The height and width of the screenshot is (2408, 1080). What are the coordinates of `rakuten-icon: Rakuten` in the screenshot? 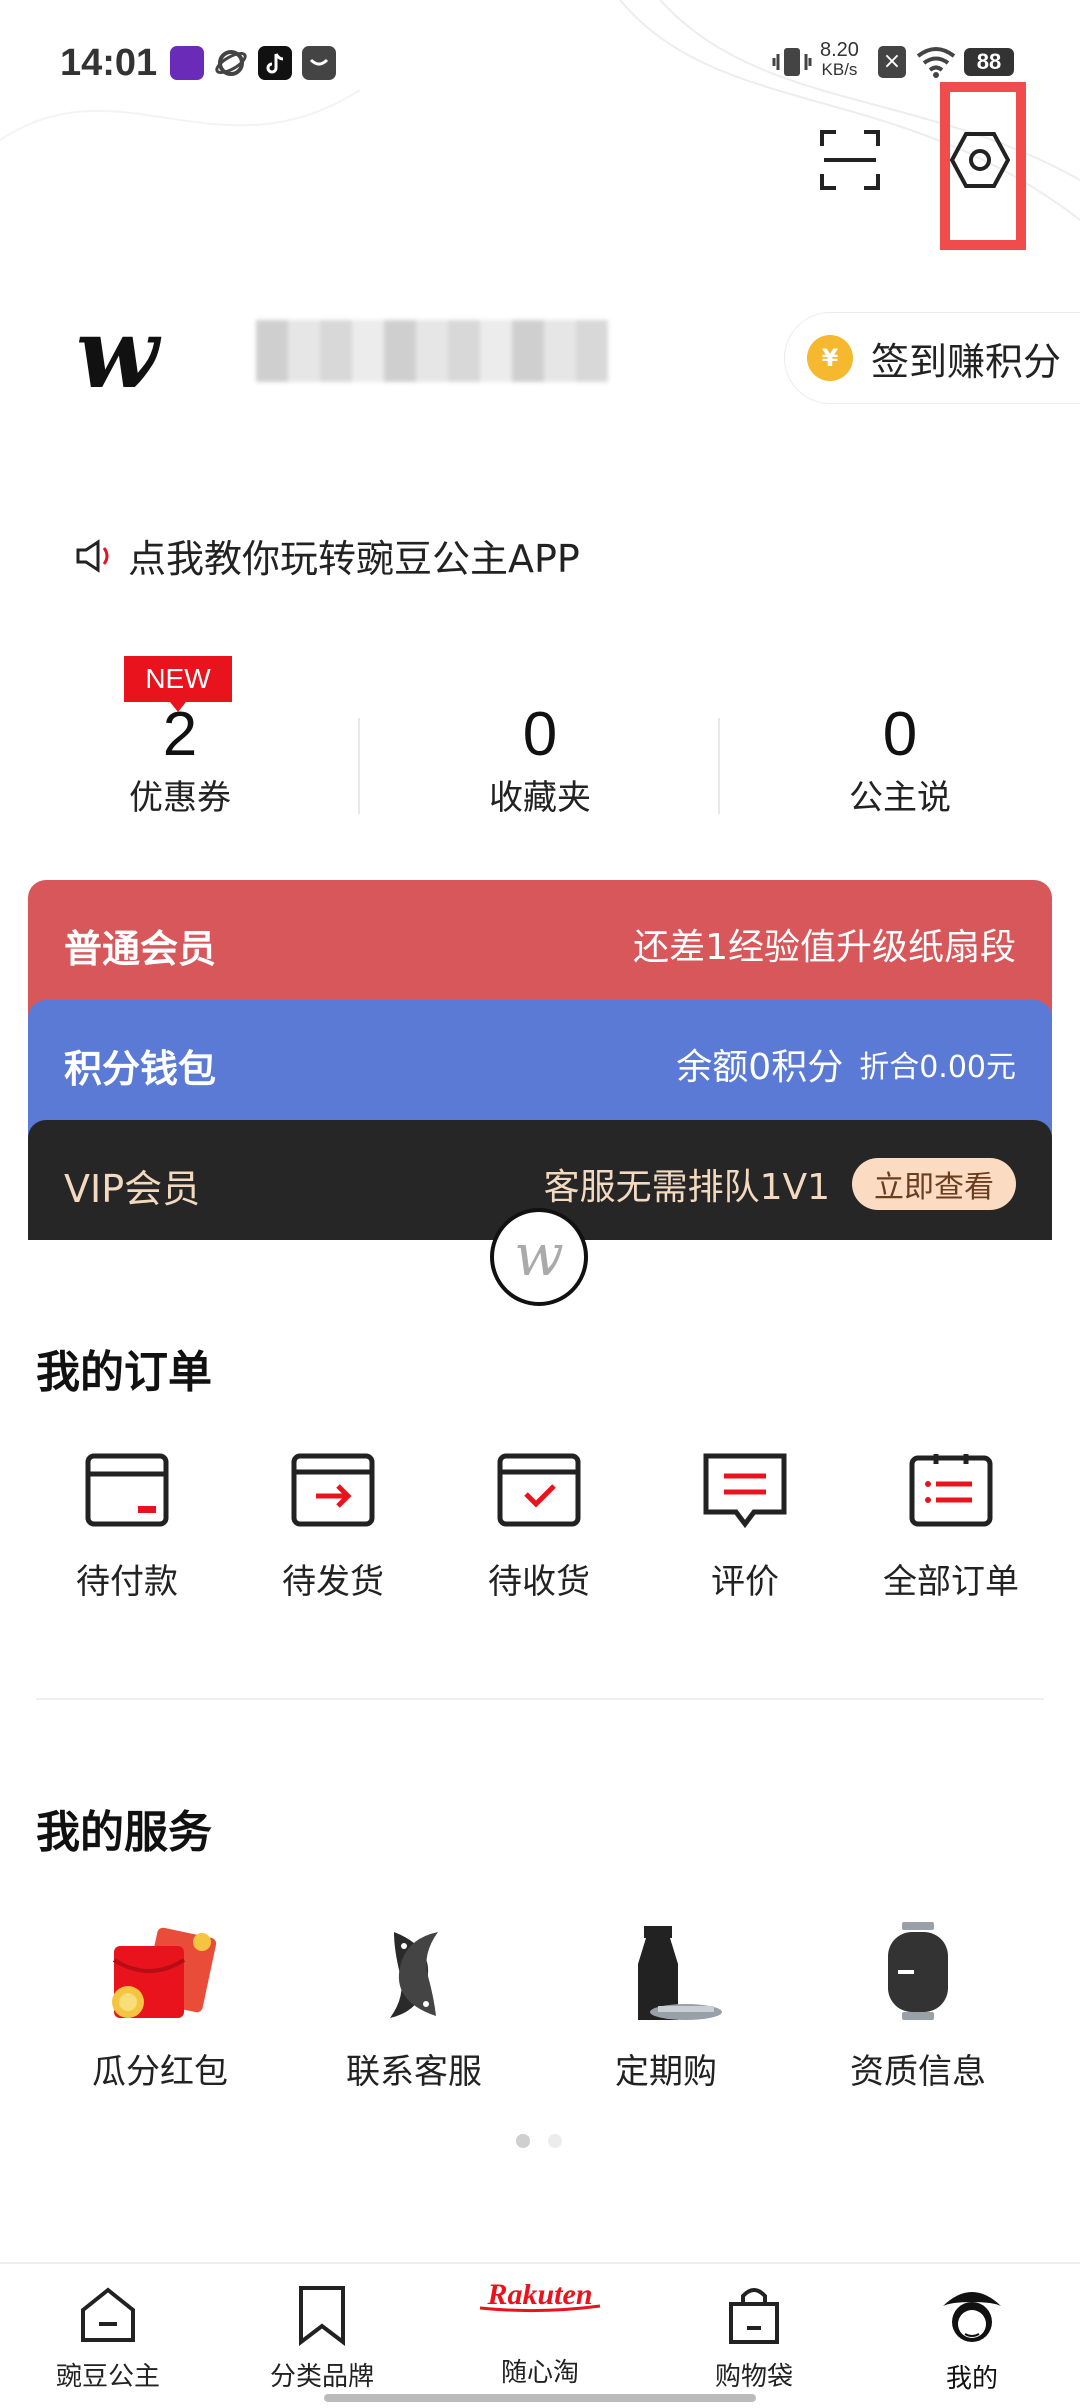 It's located at (540, 2315).